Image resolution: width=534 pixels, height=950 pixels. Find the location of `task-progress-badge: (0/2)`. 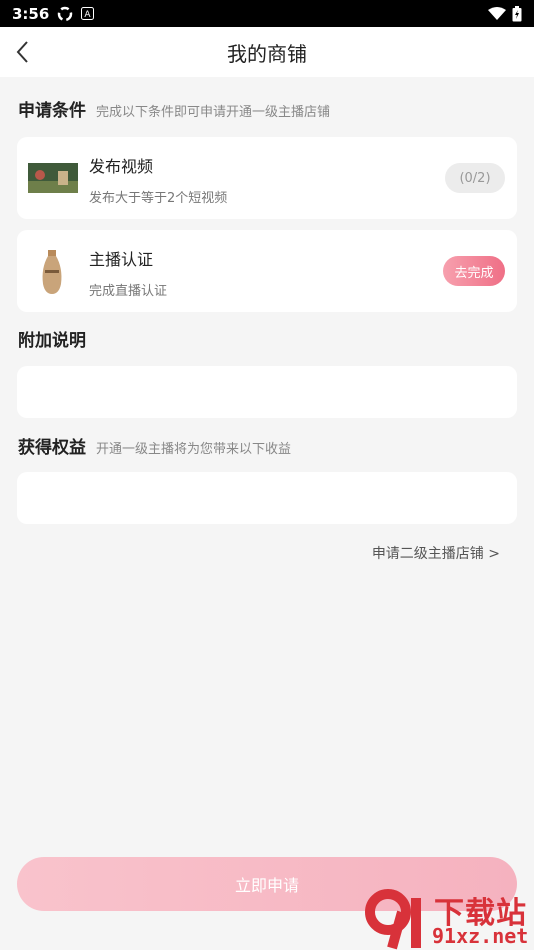

task-progress-badge: (0/2) is located at coordinates (475, 178).